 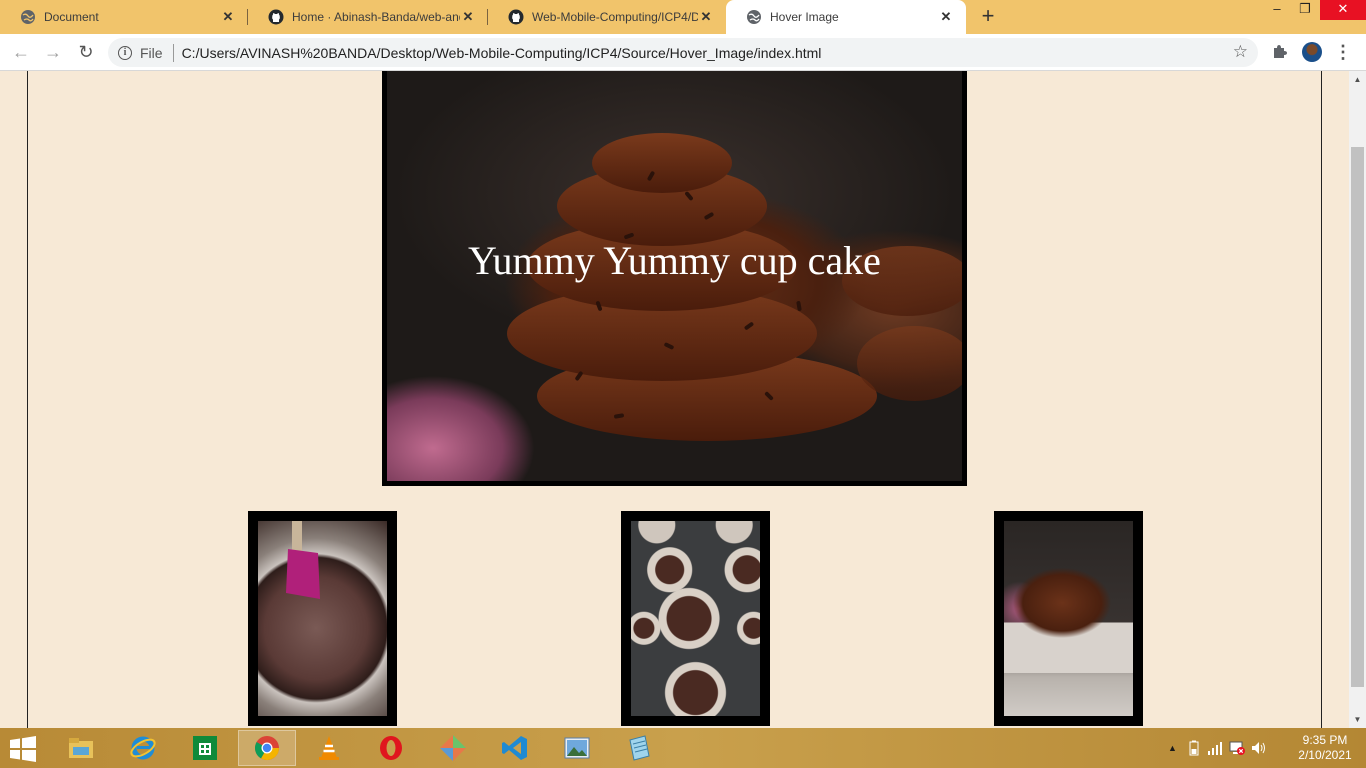 I want to click on taskbar-vlc, so click(x=329, y=748).